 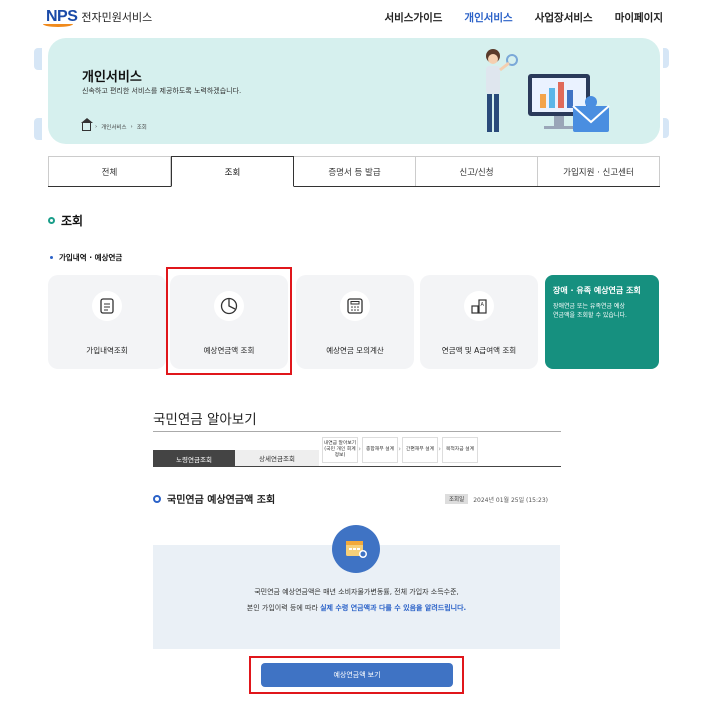 I want to click on special-card-desc-2: 연금액을 조회할 수 있습니다., so click(x=590, y=315).